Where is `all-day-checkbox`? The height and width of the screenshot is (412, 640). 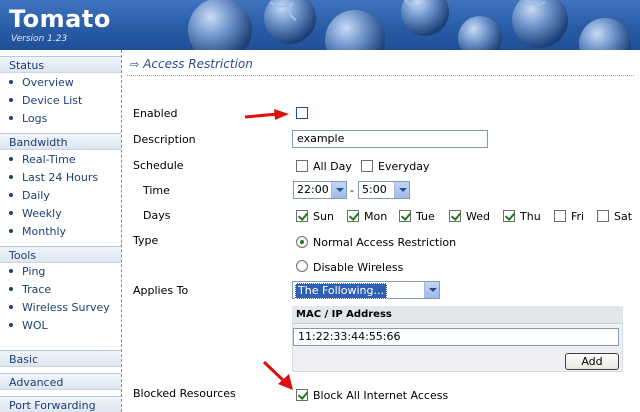 all-day-checkbox is located at coordinates (302, 166).